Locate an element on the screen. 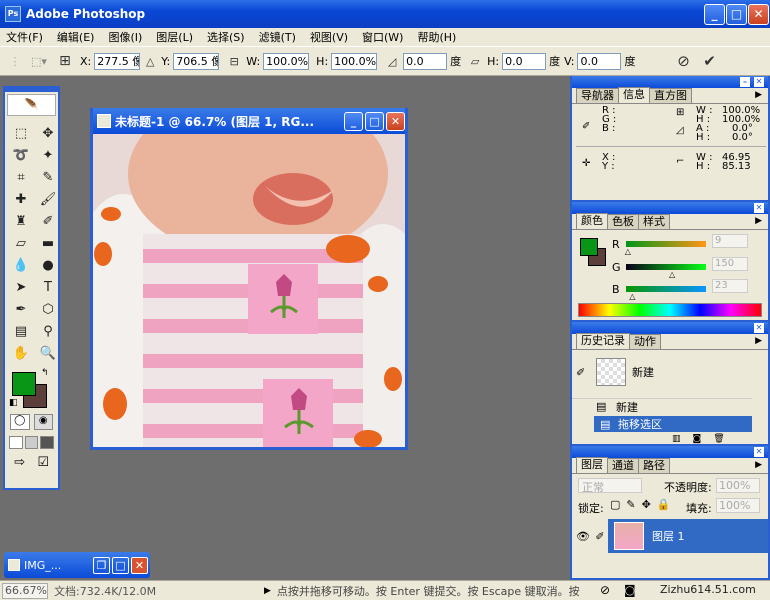  red-value-field: 9 is located at coordinates (730, 241).